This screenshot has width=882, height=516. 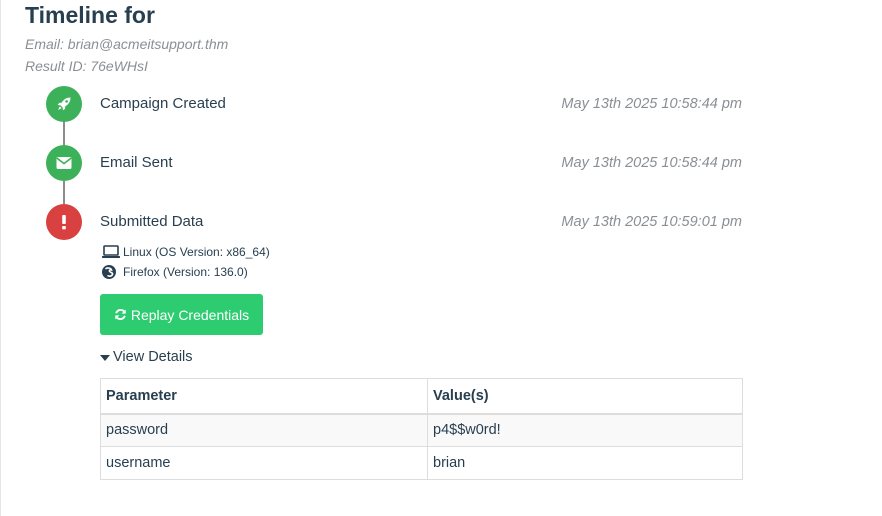 I want to click on event-label-campaign-created: Campaign Created, so click(x=163, y=103).